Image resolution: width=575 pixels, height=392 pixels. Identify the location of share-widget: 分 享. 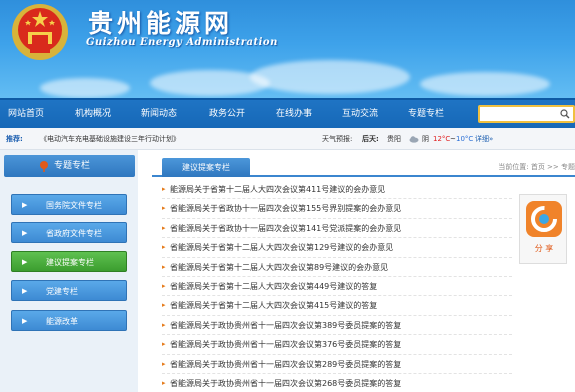
(543, 229).